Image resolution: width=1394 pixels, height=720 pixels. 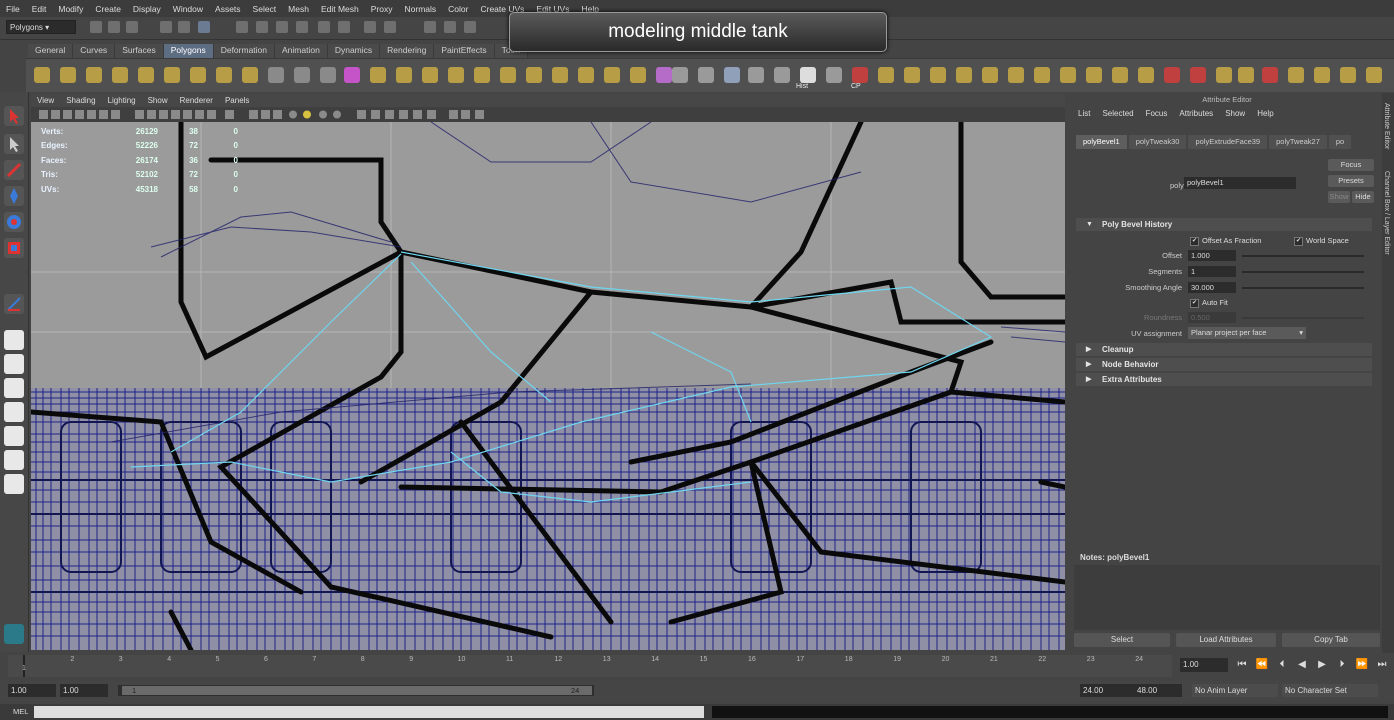 What do you see at coordinates (1303, 256) in the screenshot?
I see `offset-slider` at bounding box center [1303, 256].